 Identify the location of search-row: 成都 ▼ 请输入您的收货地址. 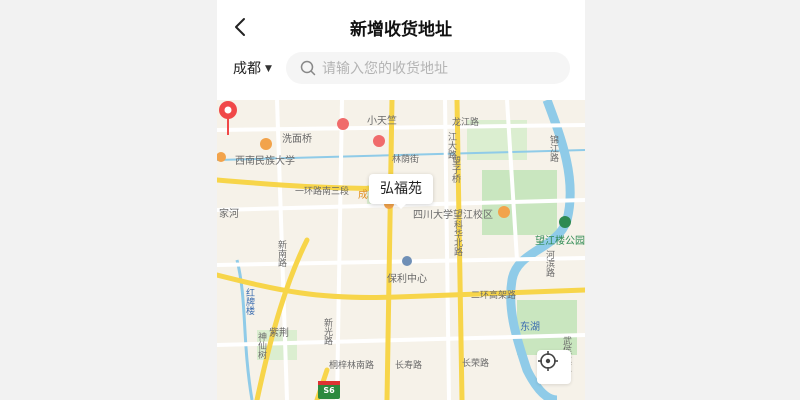
(401, 70).